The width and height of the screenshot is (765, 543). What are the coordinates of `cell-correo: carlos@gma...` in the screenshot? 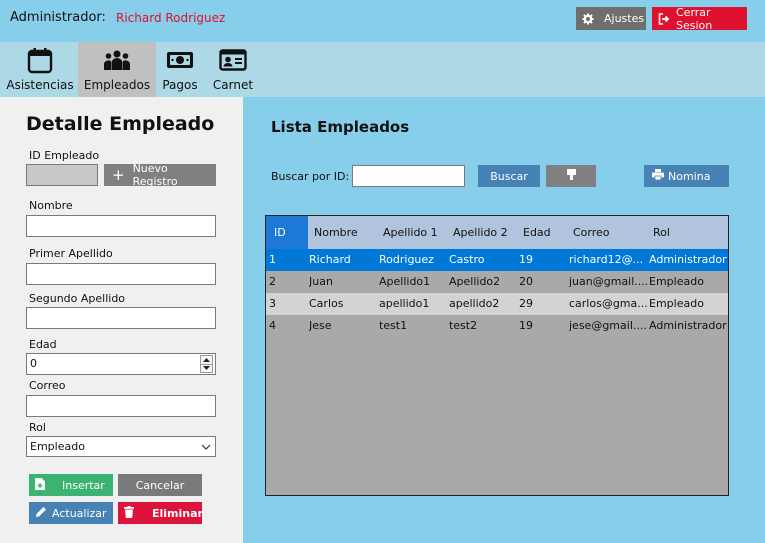 It's located at (608, 303).